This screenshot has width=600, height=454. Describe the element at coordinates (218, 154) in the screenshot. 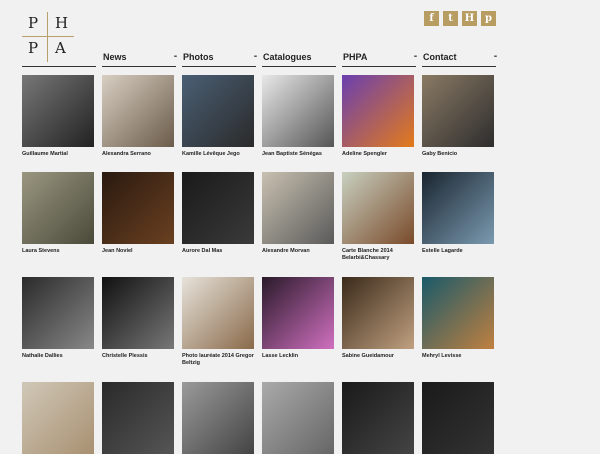

I see `photographer-name: Kamille Lévêque Jego` at that location.